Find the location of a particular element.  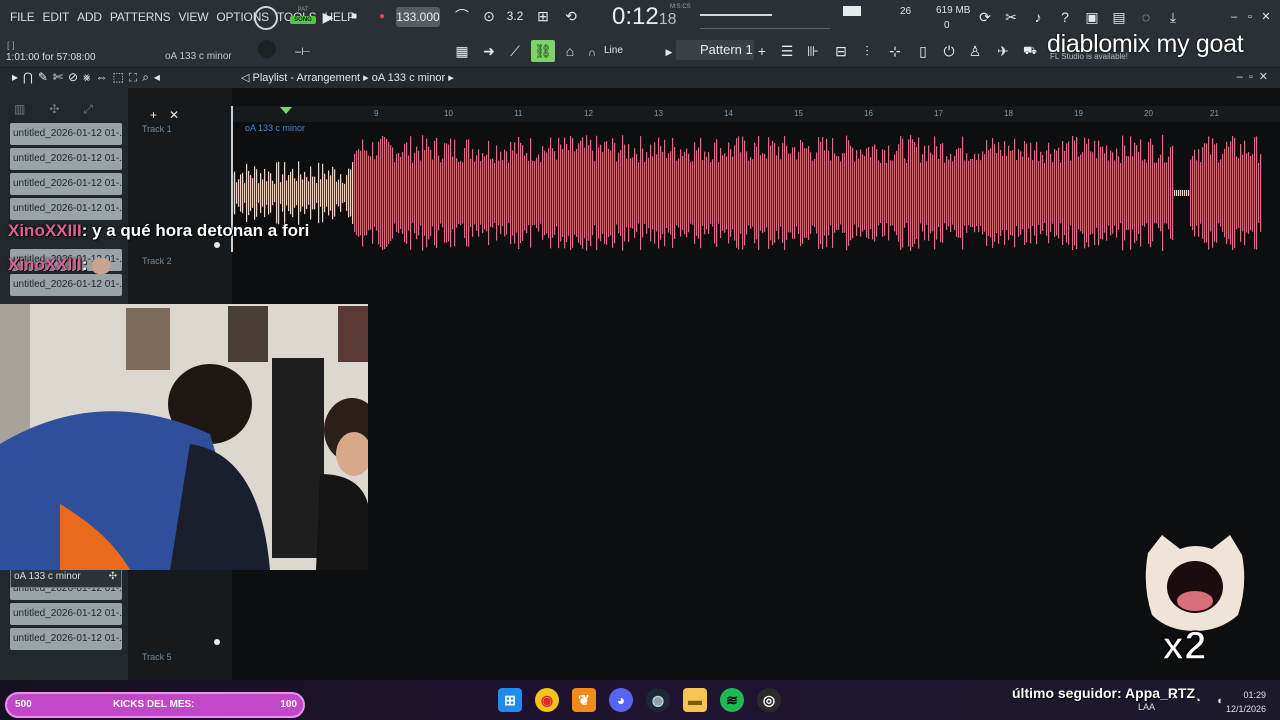

save-icon: ▣ is located at coordinates (1092, 17).